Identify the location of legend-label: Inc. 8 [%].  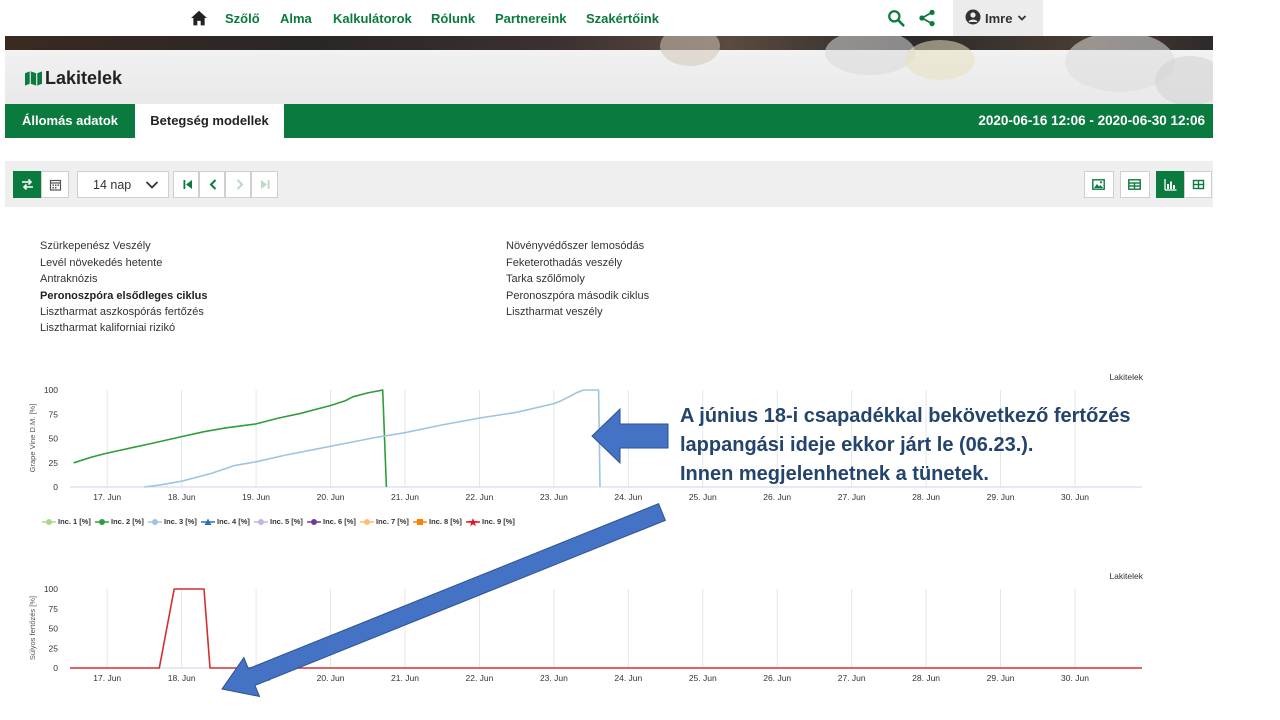
(445, 521).